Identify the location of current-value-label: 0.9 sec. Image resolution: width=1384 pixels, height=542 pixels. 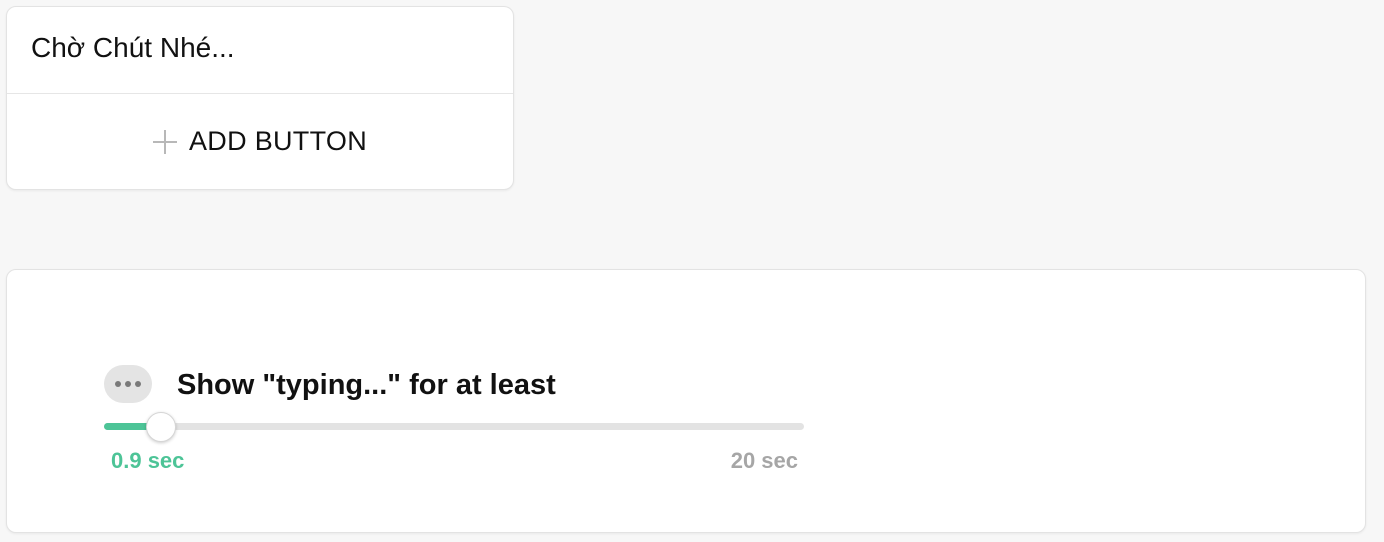
(148, 460).